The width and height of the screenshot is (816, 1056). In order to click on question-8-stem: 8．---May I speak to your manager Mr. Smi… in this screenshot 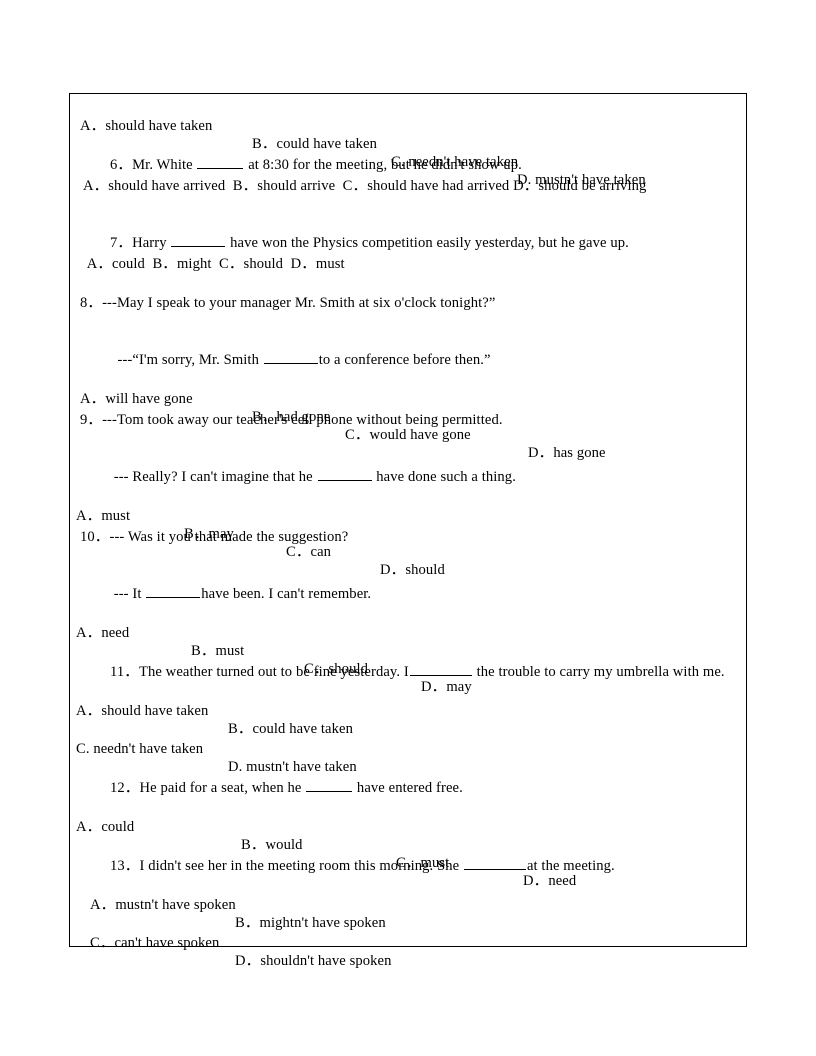, I will do `click(288, 303)`.